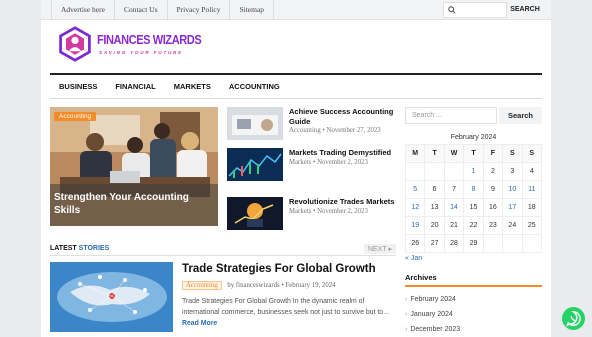 The image size is (592, 337). What do you see at coordinates (199, 10) in the screenshot?
I see `link-privacy: Privacy Policy` at bounding box center [199, 10].